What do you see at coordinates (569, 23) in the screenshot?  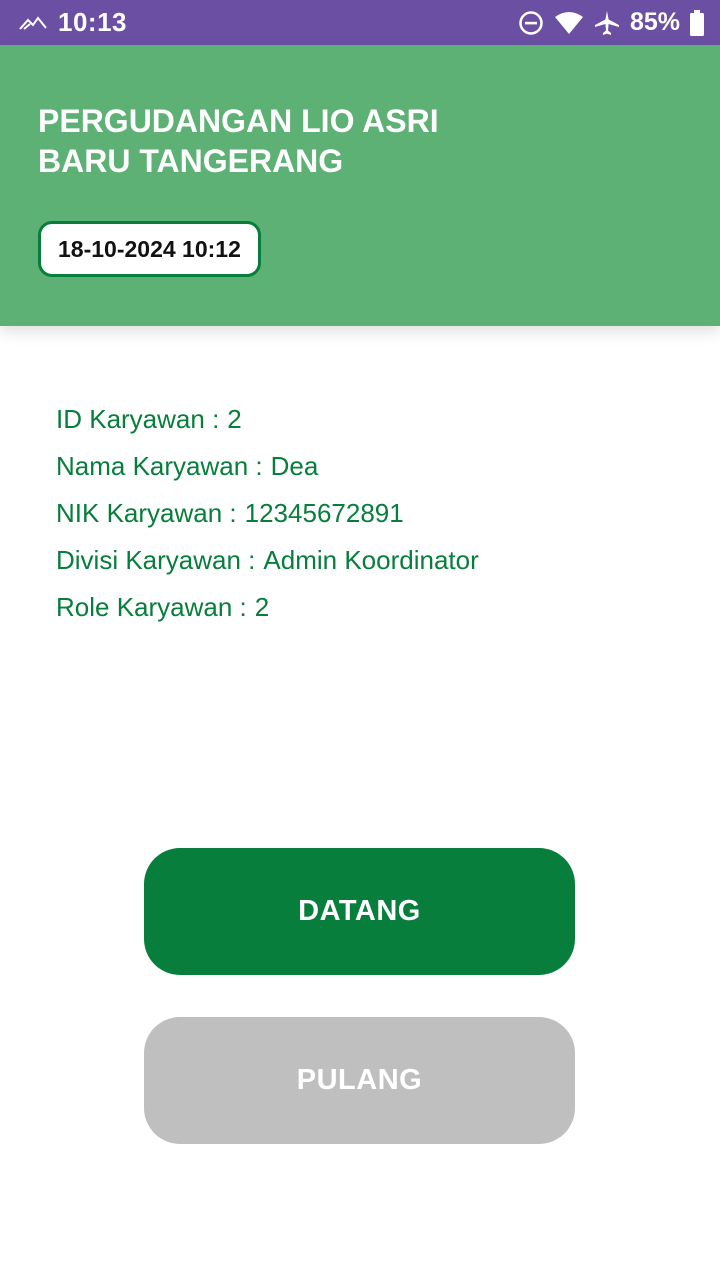 I see `wifi-icon` at bounding box center [569, 23].